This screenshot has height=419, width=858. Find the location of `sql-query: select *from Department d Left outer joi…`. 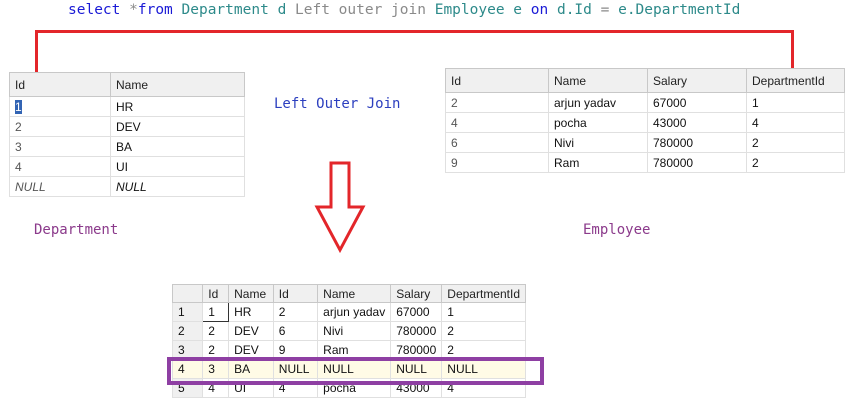

sql-query: select *from Department d Left outer joi… is located at coordinates (404, 10).